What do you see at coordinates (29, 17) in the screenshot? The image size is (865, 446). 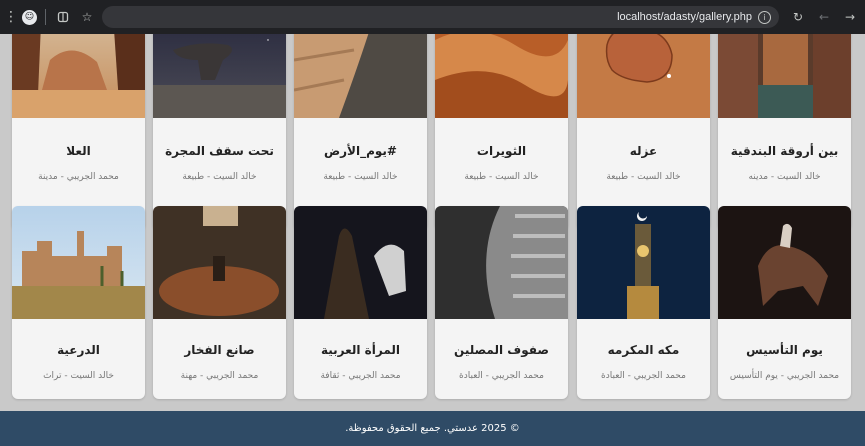 I see `profile-avatar-icon: ☺` at bounding box center [29, 17].